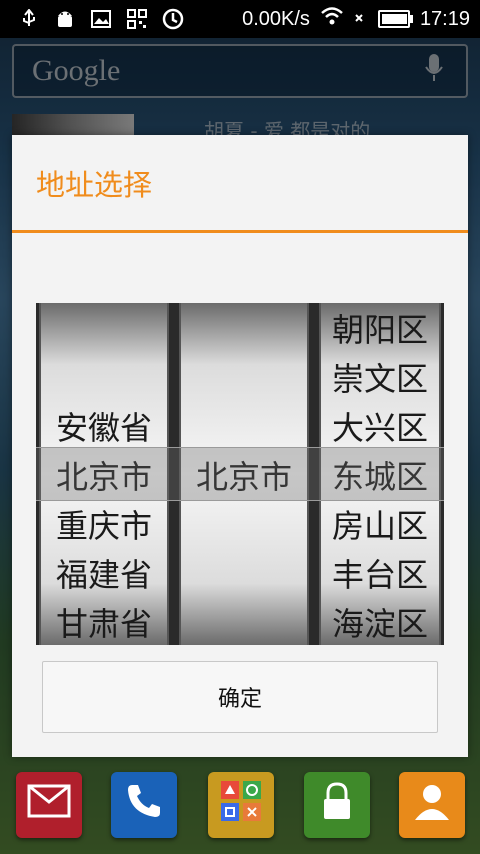 The image size is (480, 854). I want to click on status-bar: 0.00K/s 17:19, so click(240, 19).